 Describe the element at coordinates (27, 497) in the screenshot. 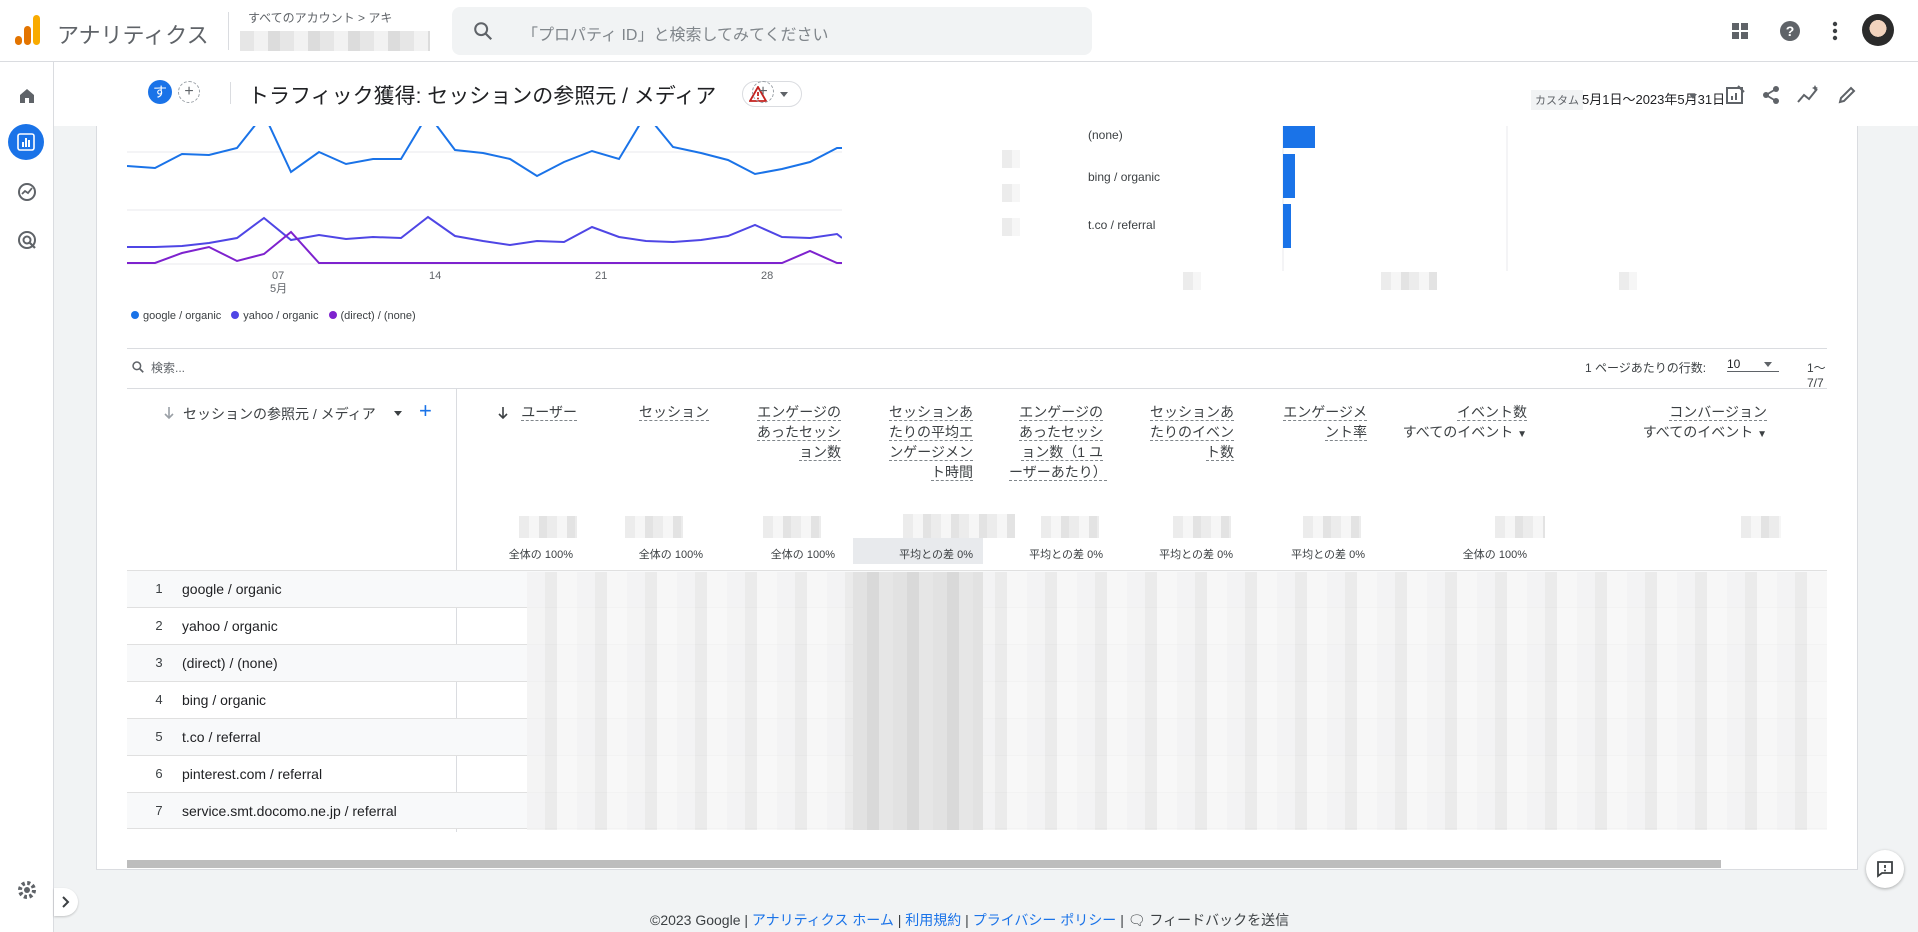

I see `left-nav` at that location.